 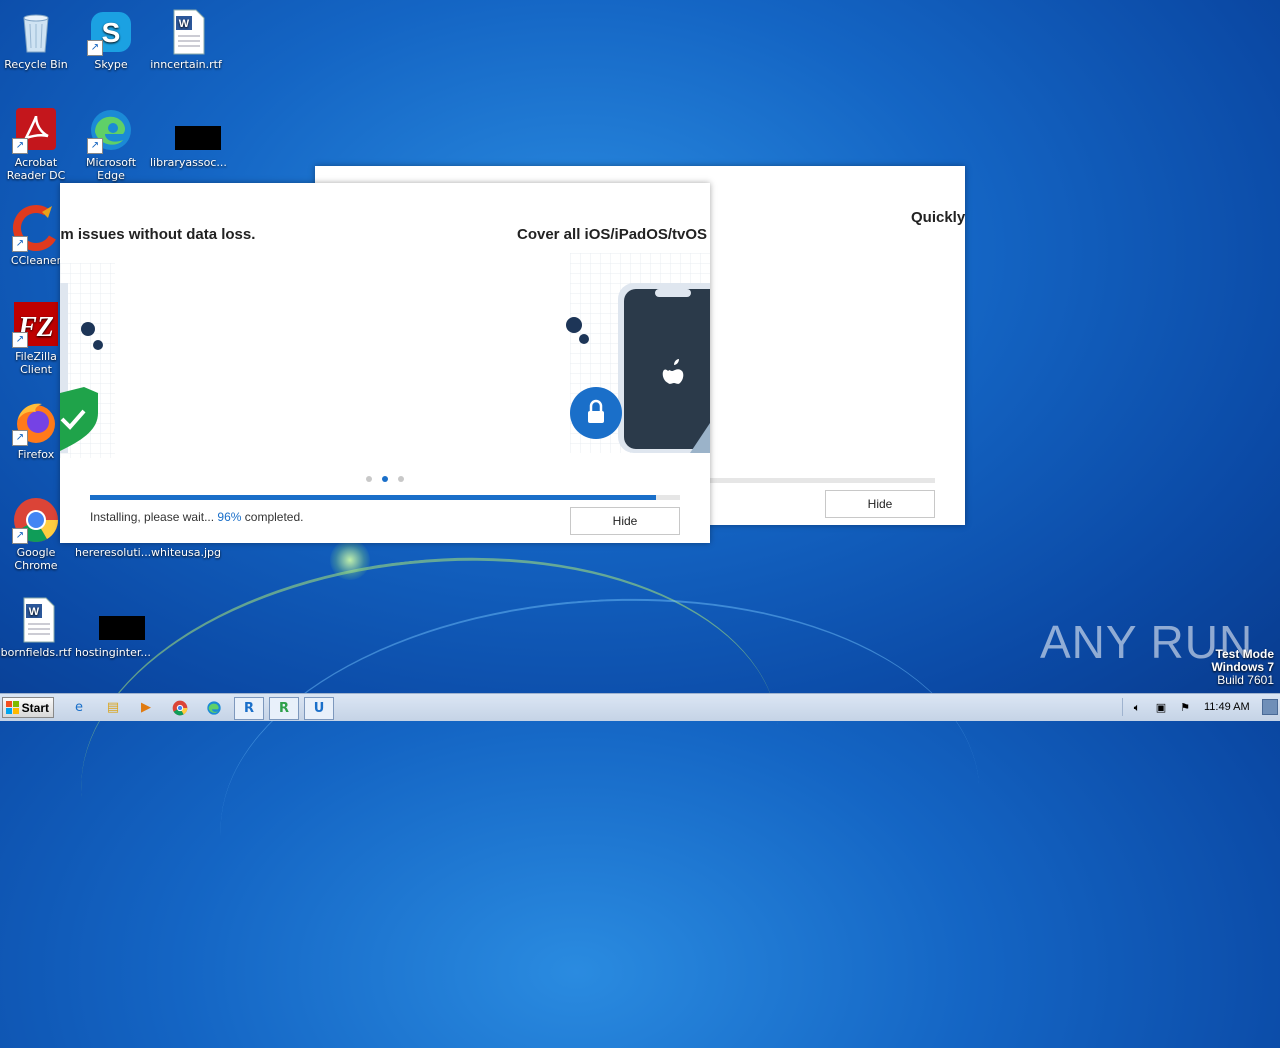 I want to click on svg-text: S, so click(x=111, y=32).